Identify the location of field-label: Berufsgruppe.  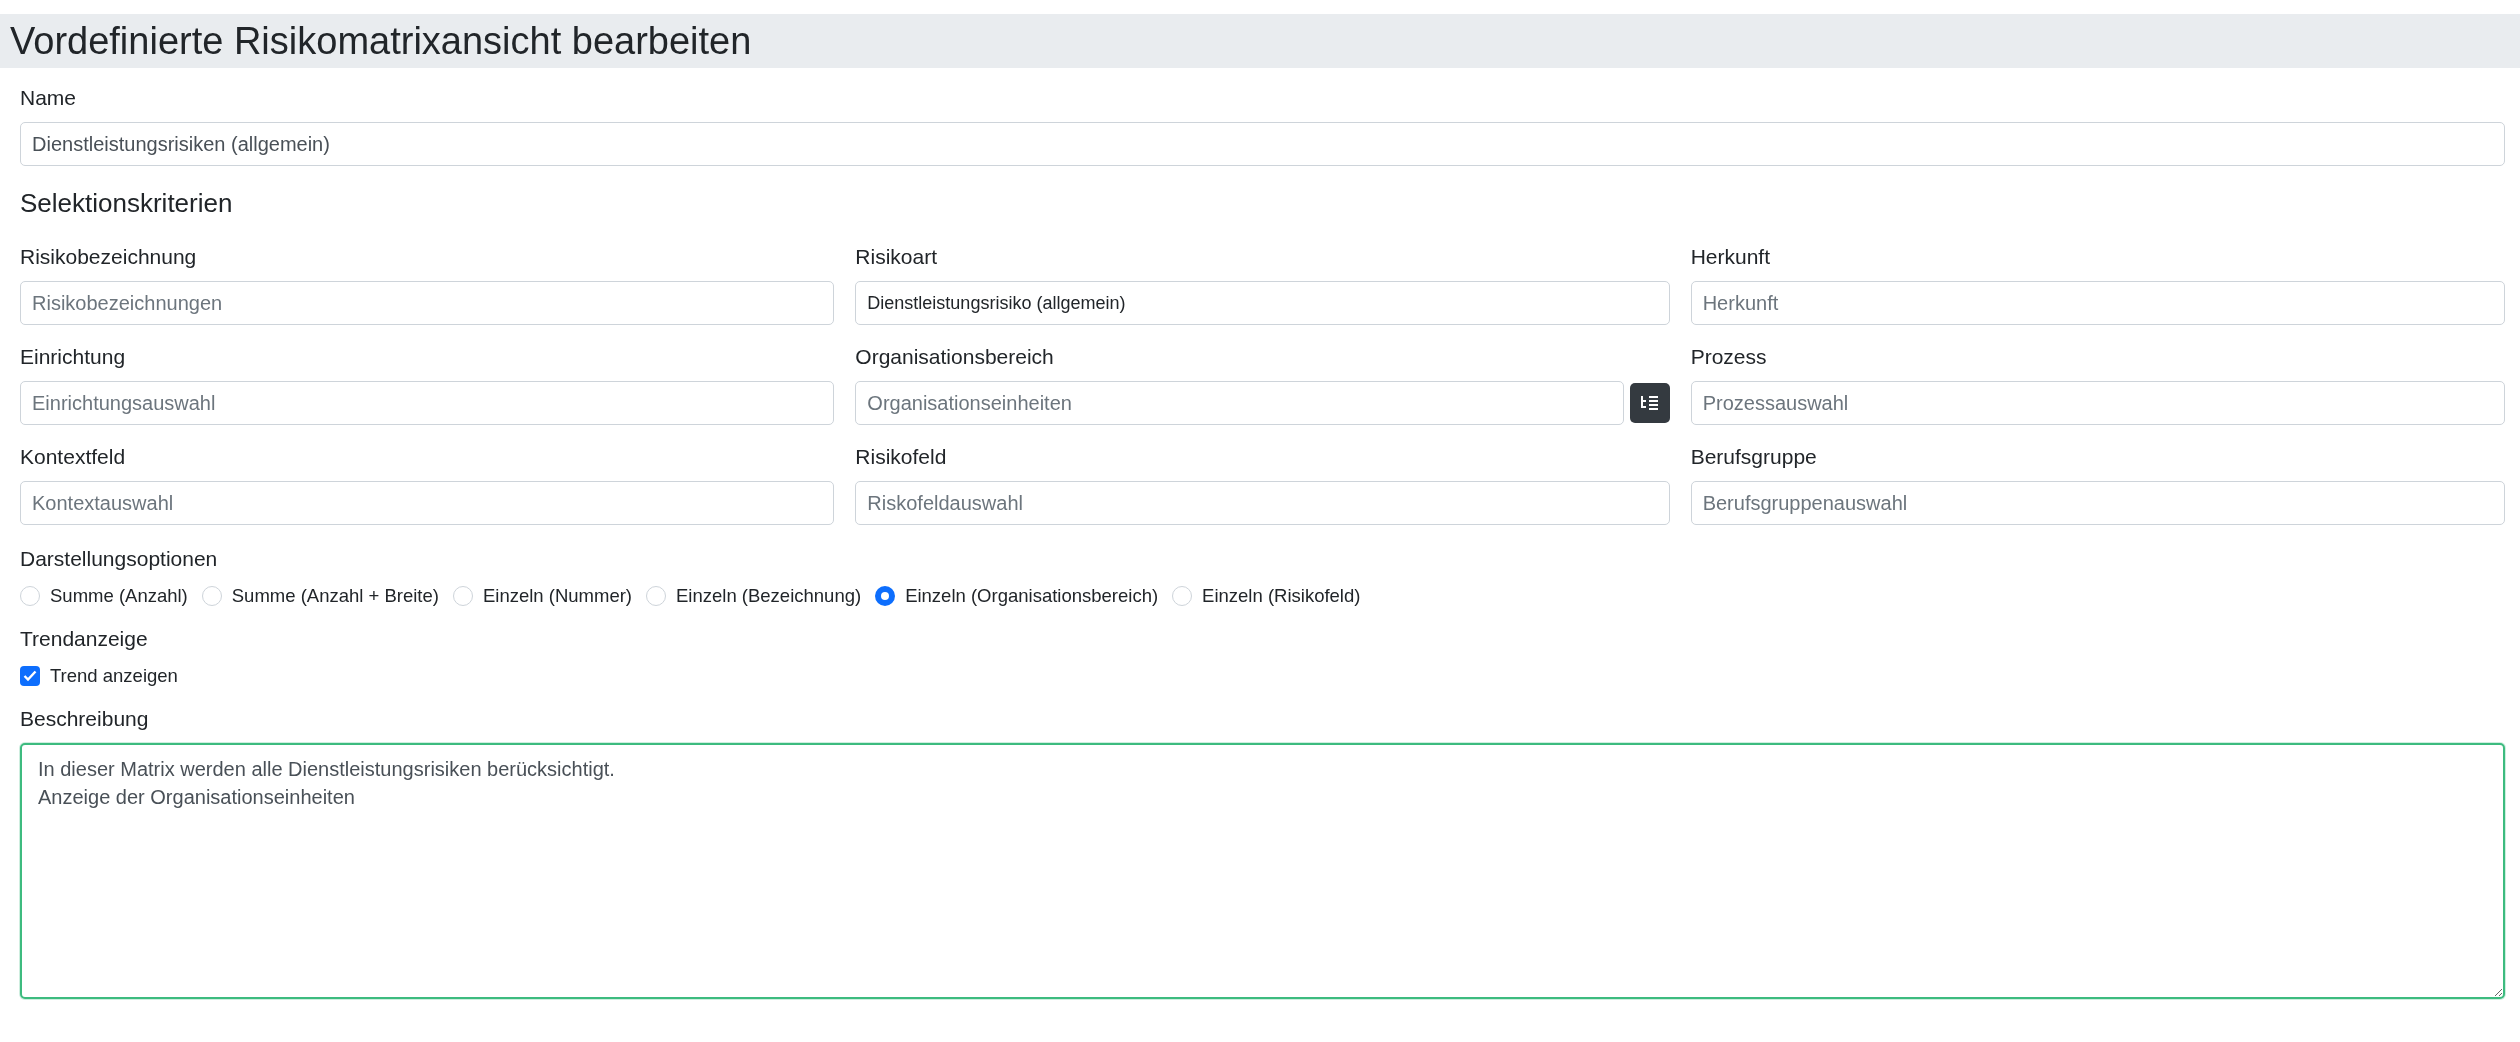
(1754, 457).